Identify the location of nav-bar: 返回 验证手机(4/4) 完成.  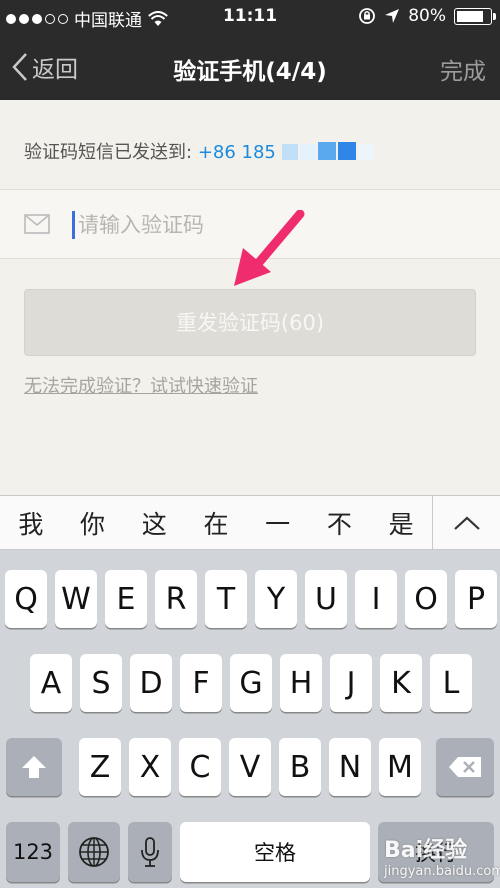
(250, 67).